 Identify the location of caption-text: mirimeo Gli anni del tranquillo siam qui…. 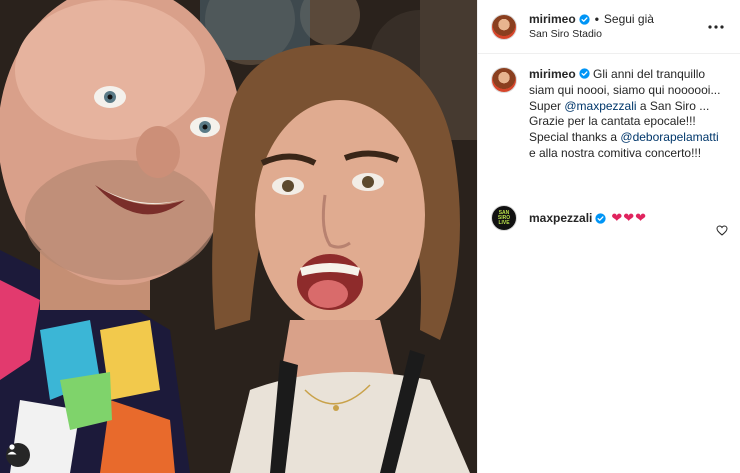
(628, 114).